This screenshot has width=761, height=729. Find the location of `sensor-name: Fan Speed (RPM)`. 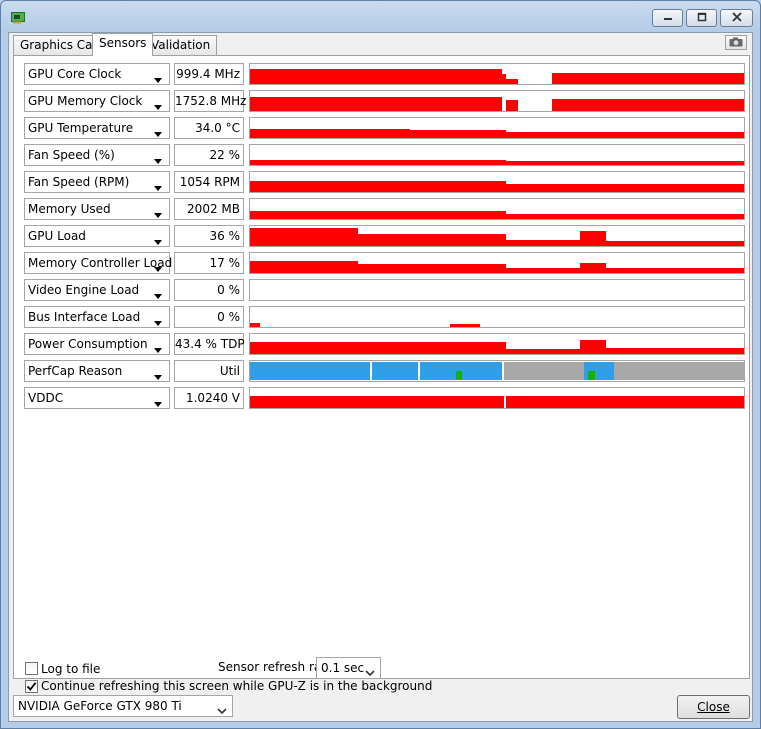

sensor-name: Fan Speed (RPM) is located at coordinates (79, 182).